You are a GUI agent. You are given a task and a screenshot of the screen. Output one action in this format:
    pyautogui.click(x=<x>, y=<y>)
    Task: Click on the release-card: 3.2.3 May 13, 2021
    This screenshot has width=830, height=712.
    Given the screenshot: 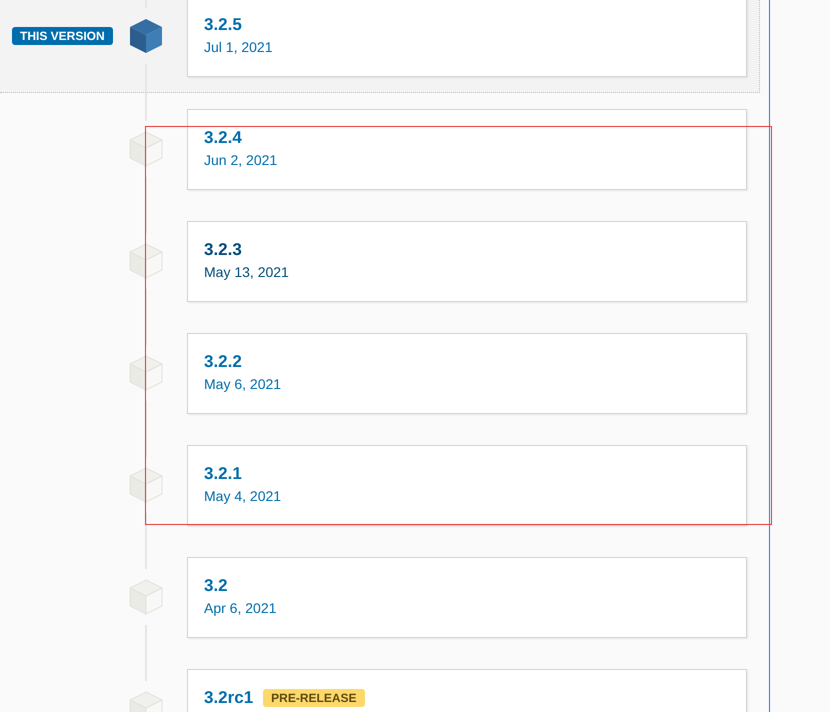 What is the action you would take?
    pyautogui.click(x=467, y=261)
    